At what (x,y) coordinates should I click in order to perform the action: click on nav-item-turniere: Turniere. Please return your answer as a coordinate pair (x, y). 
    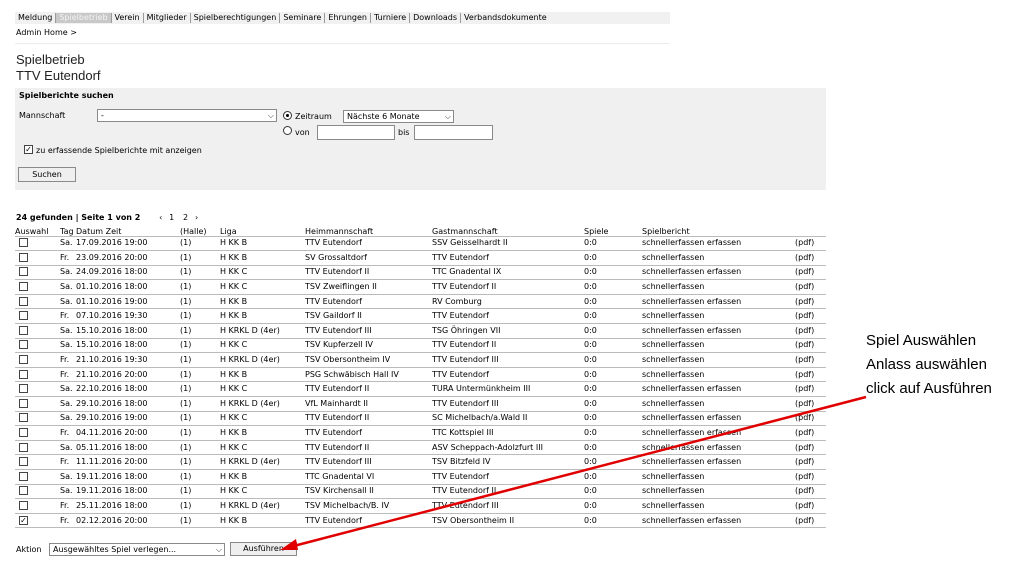
    Looking at the image, I should click on (391, 18).